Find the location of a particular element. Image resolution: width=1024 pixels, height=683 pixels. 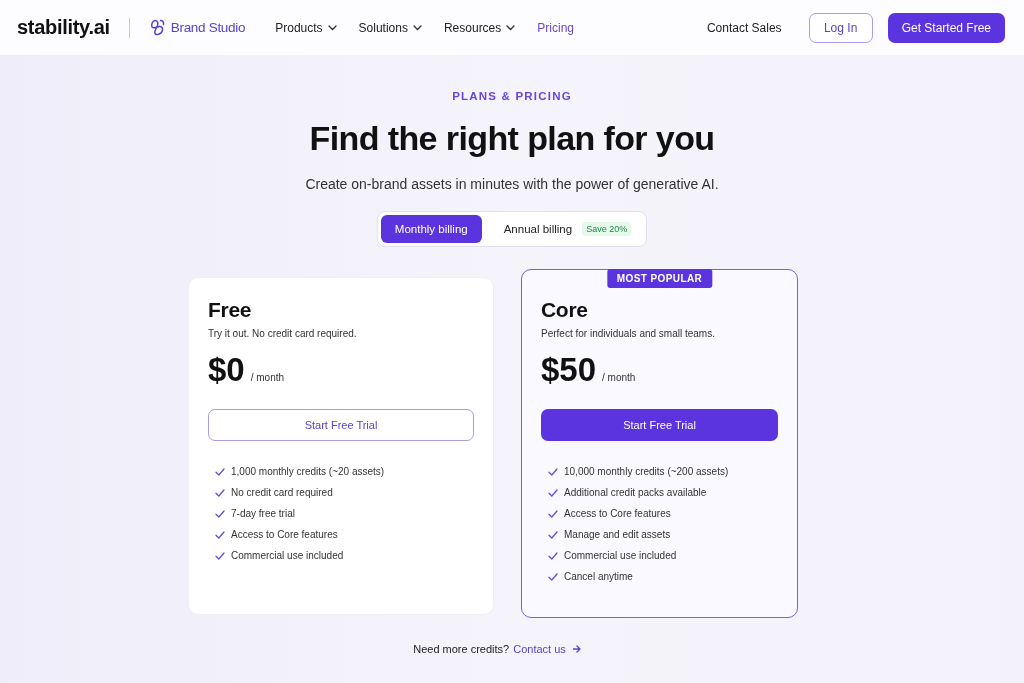

popular-badge: MOST POPULAR is located at coordinates (659, 278).